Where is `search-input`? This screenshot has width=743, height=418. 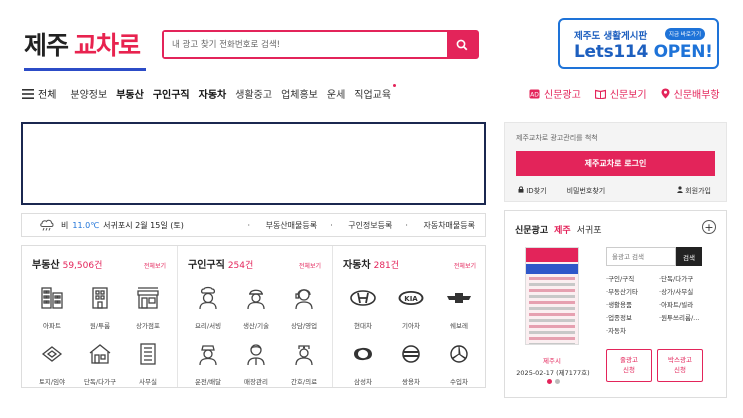
search-input is located at coordinates (305, 44).